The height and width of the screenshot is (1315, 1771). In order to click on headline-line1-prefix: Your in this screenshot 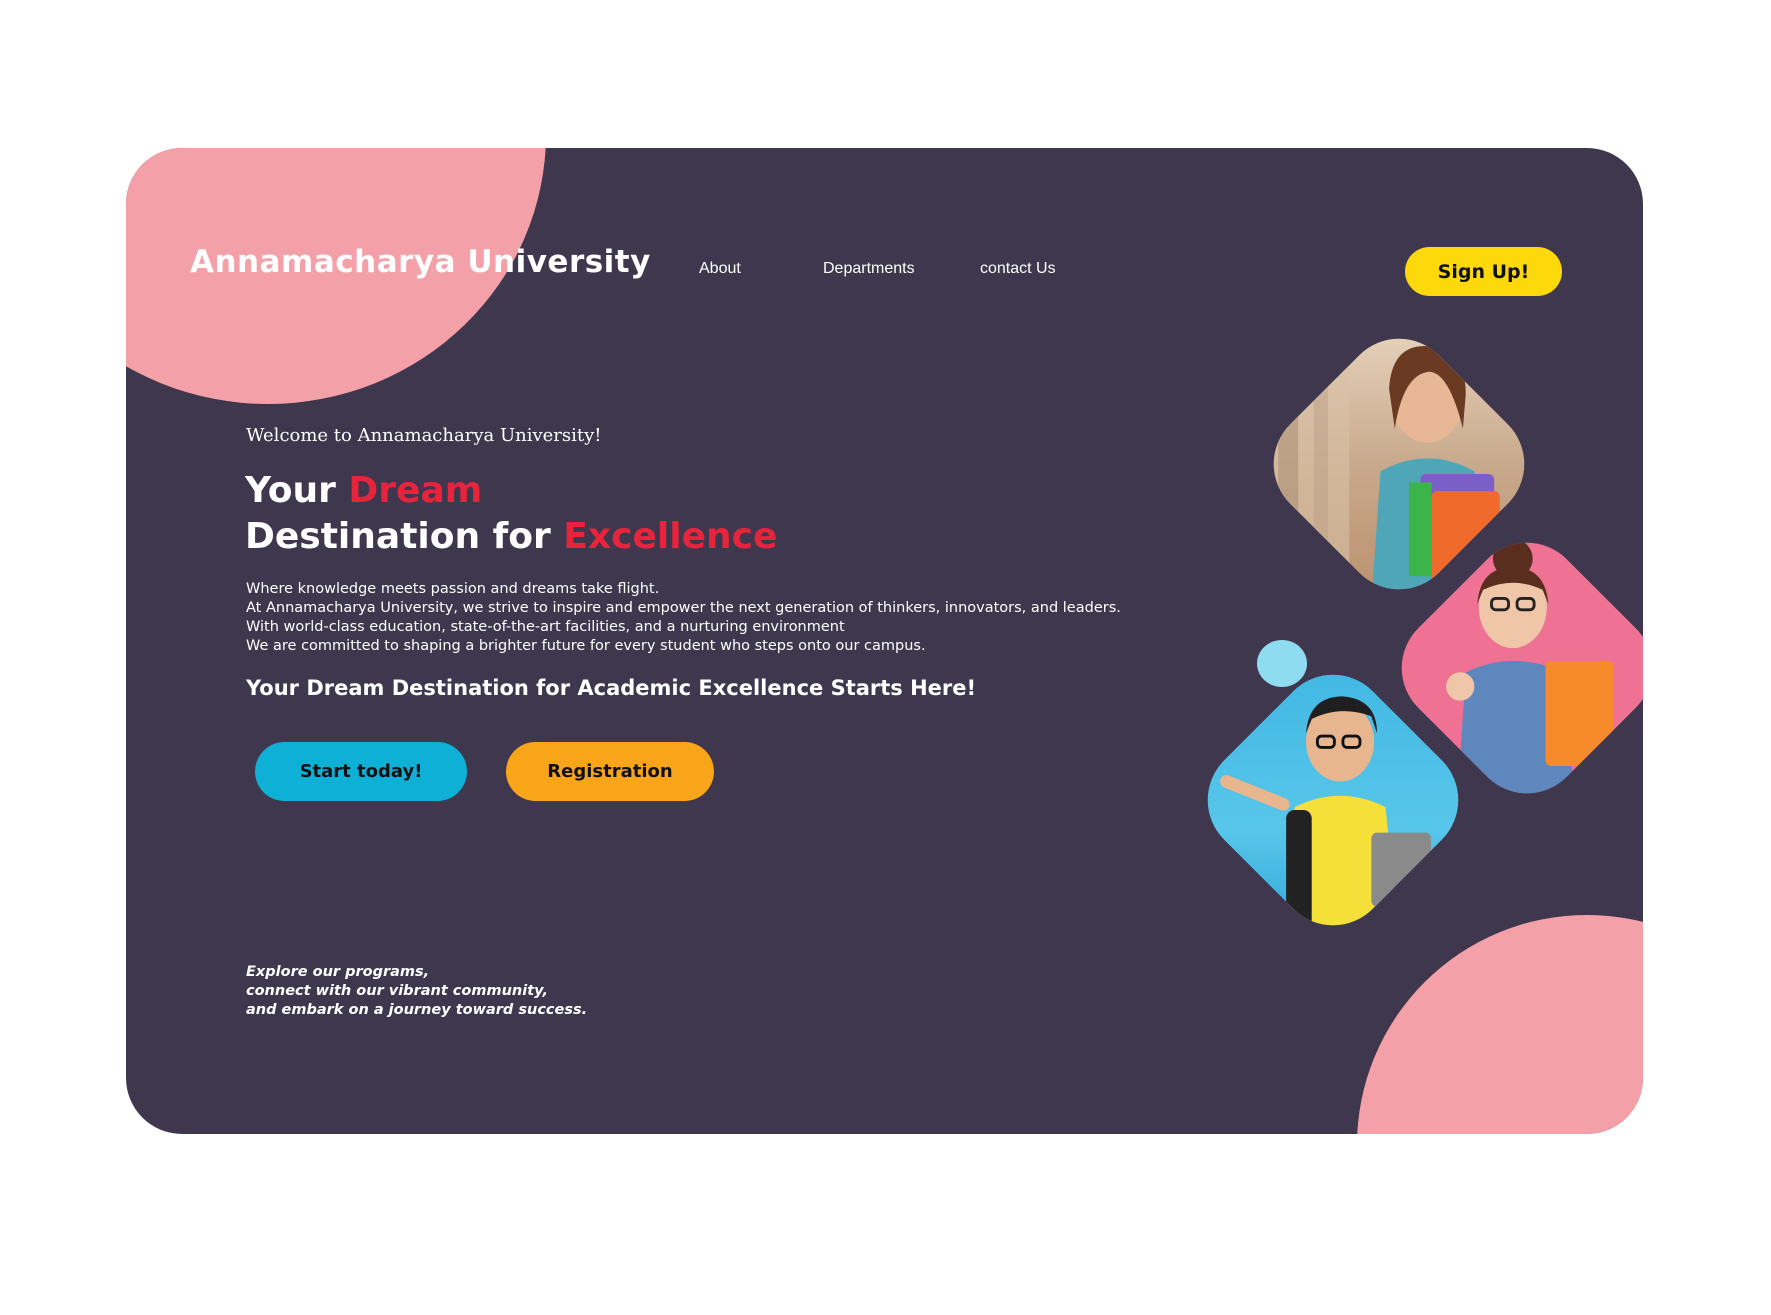, I will do `click(297, 490)`.